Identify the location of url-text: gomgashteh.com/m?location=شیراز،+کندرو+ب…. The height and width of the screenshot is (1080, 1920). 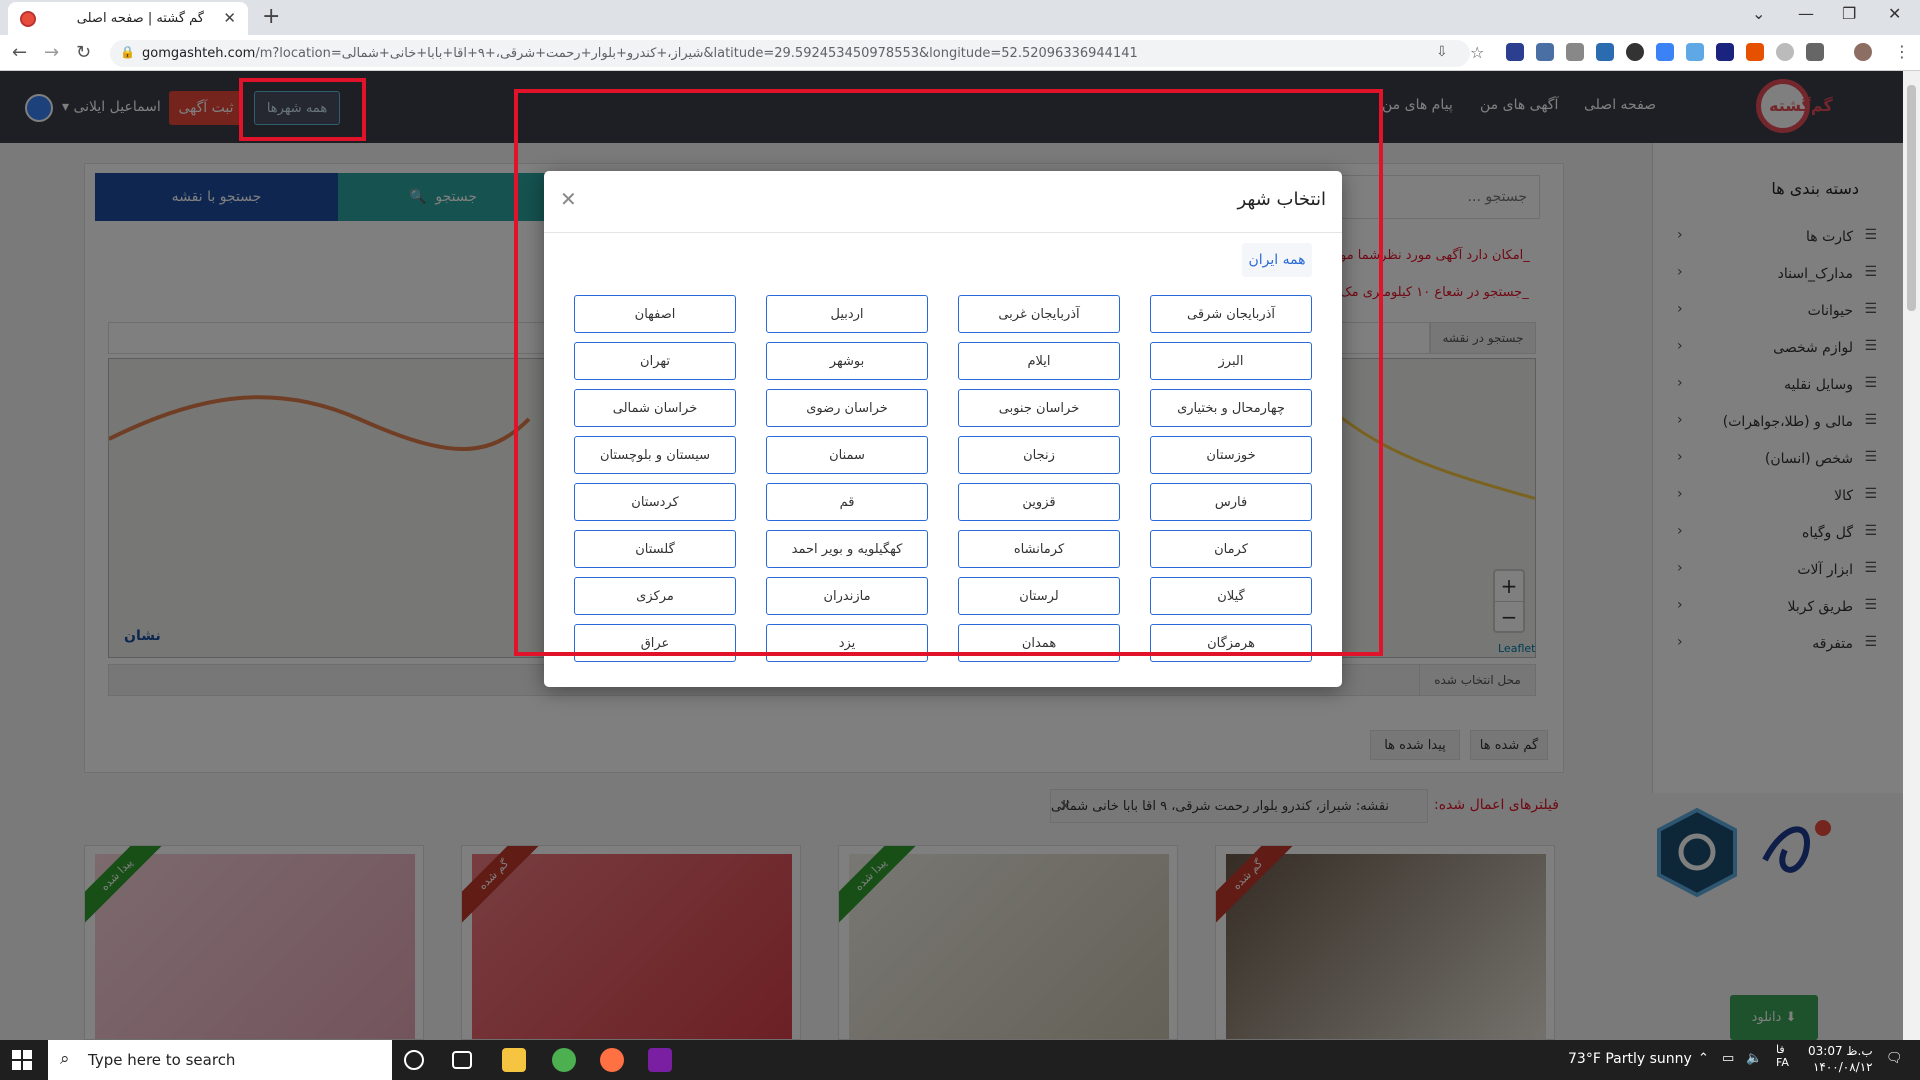
(640, 53).